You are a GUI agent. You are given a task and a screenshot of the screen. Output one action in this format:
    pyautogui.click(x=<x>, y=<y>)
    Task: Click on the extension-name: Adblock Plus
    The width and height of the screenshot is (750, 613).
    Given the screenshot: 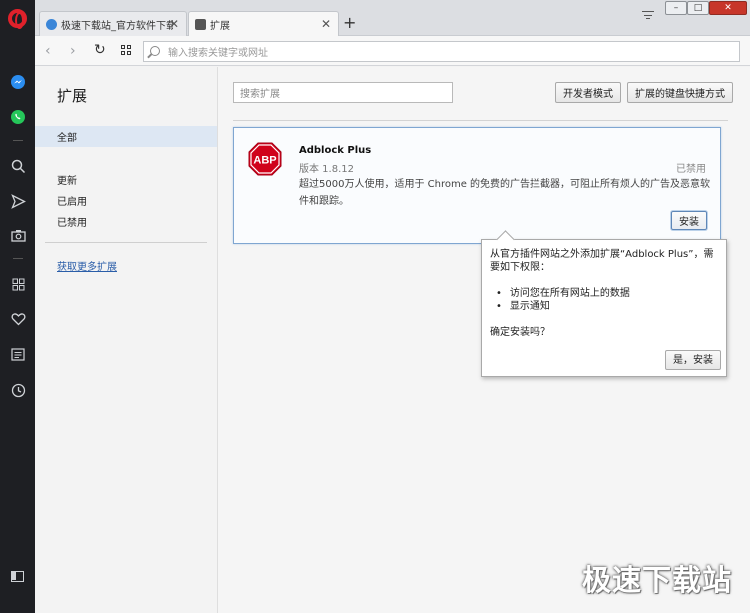 What is the action you would take?
    pyautogui.click(x=335, y=150)
    